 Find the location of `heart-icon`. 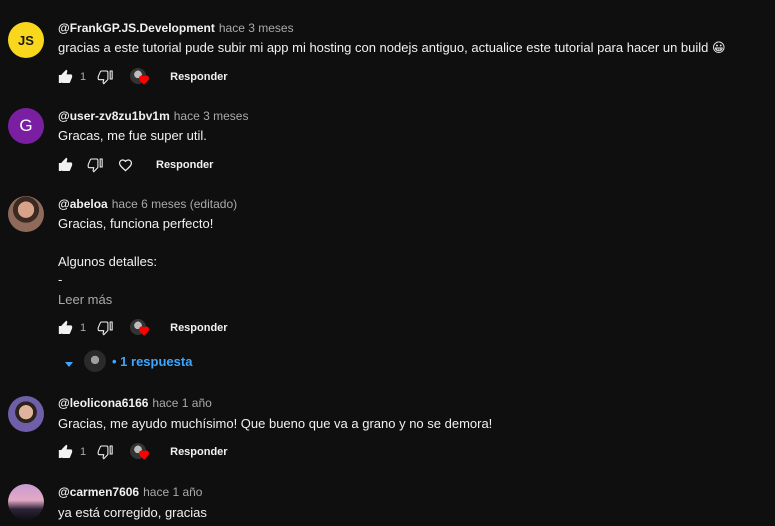

heart-icon is located at coordinates (125, 165).